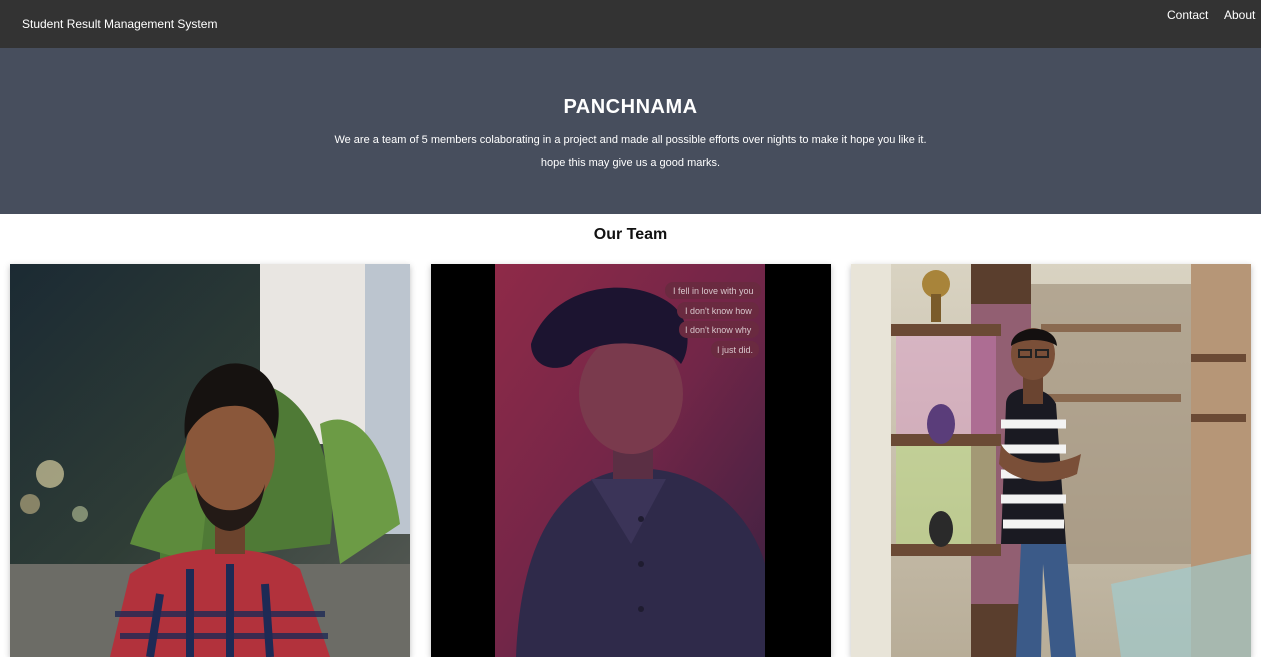 Image resolution: width=1261 pixels, height=657 pixels. Describe the element at coordinates (630, 107) in the screenshot. I see `team-name-heading: PANCHNAMA` at that location.